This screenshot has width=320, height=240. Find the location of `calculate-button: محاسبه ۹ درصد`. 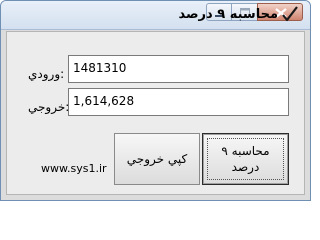

calculate-button: محاسبه ۹ درصد is located at coordinates (245, 159).